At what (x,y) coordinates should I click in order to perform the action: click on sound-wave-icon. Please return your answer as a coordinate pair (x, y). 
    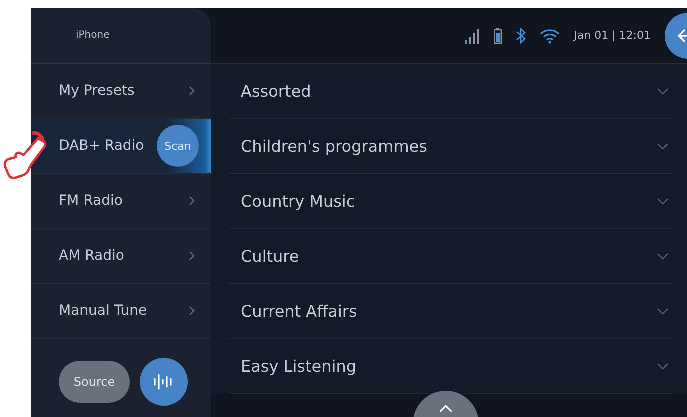
    Looking at the image, I should click on (164, 382).